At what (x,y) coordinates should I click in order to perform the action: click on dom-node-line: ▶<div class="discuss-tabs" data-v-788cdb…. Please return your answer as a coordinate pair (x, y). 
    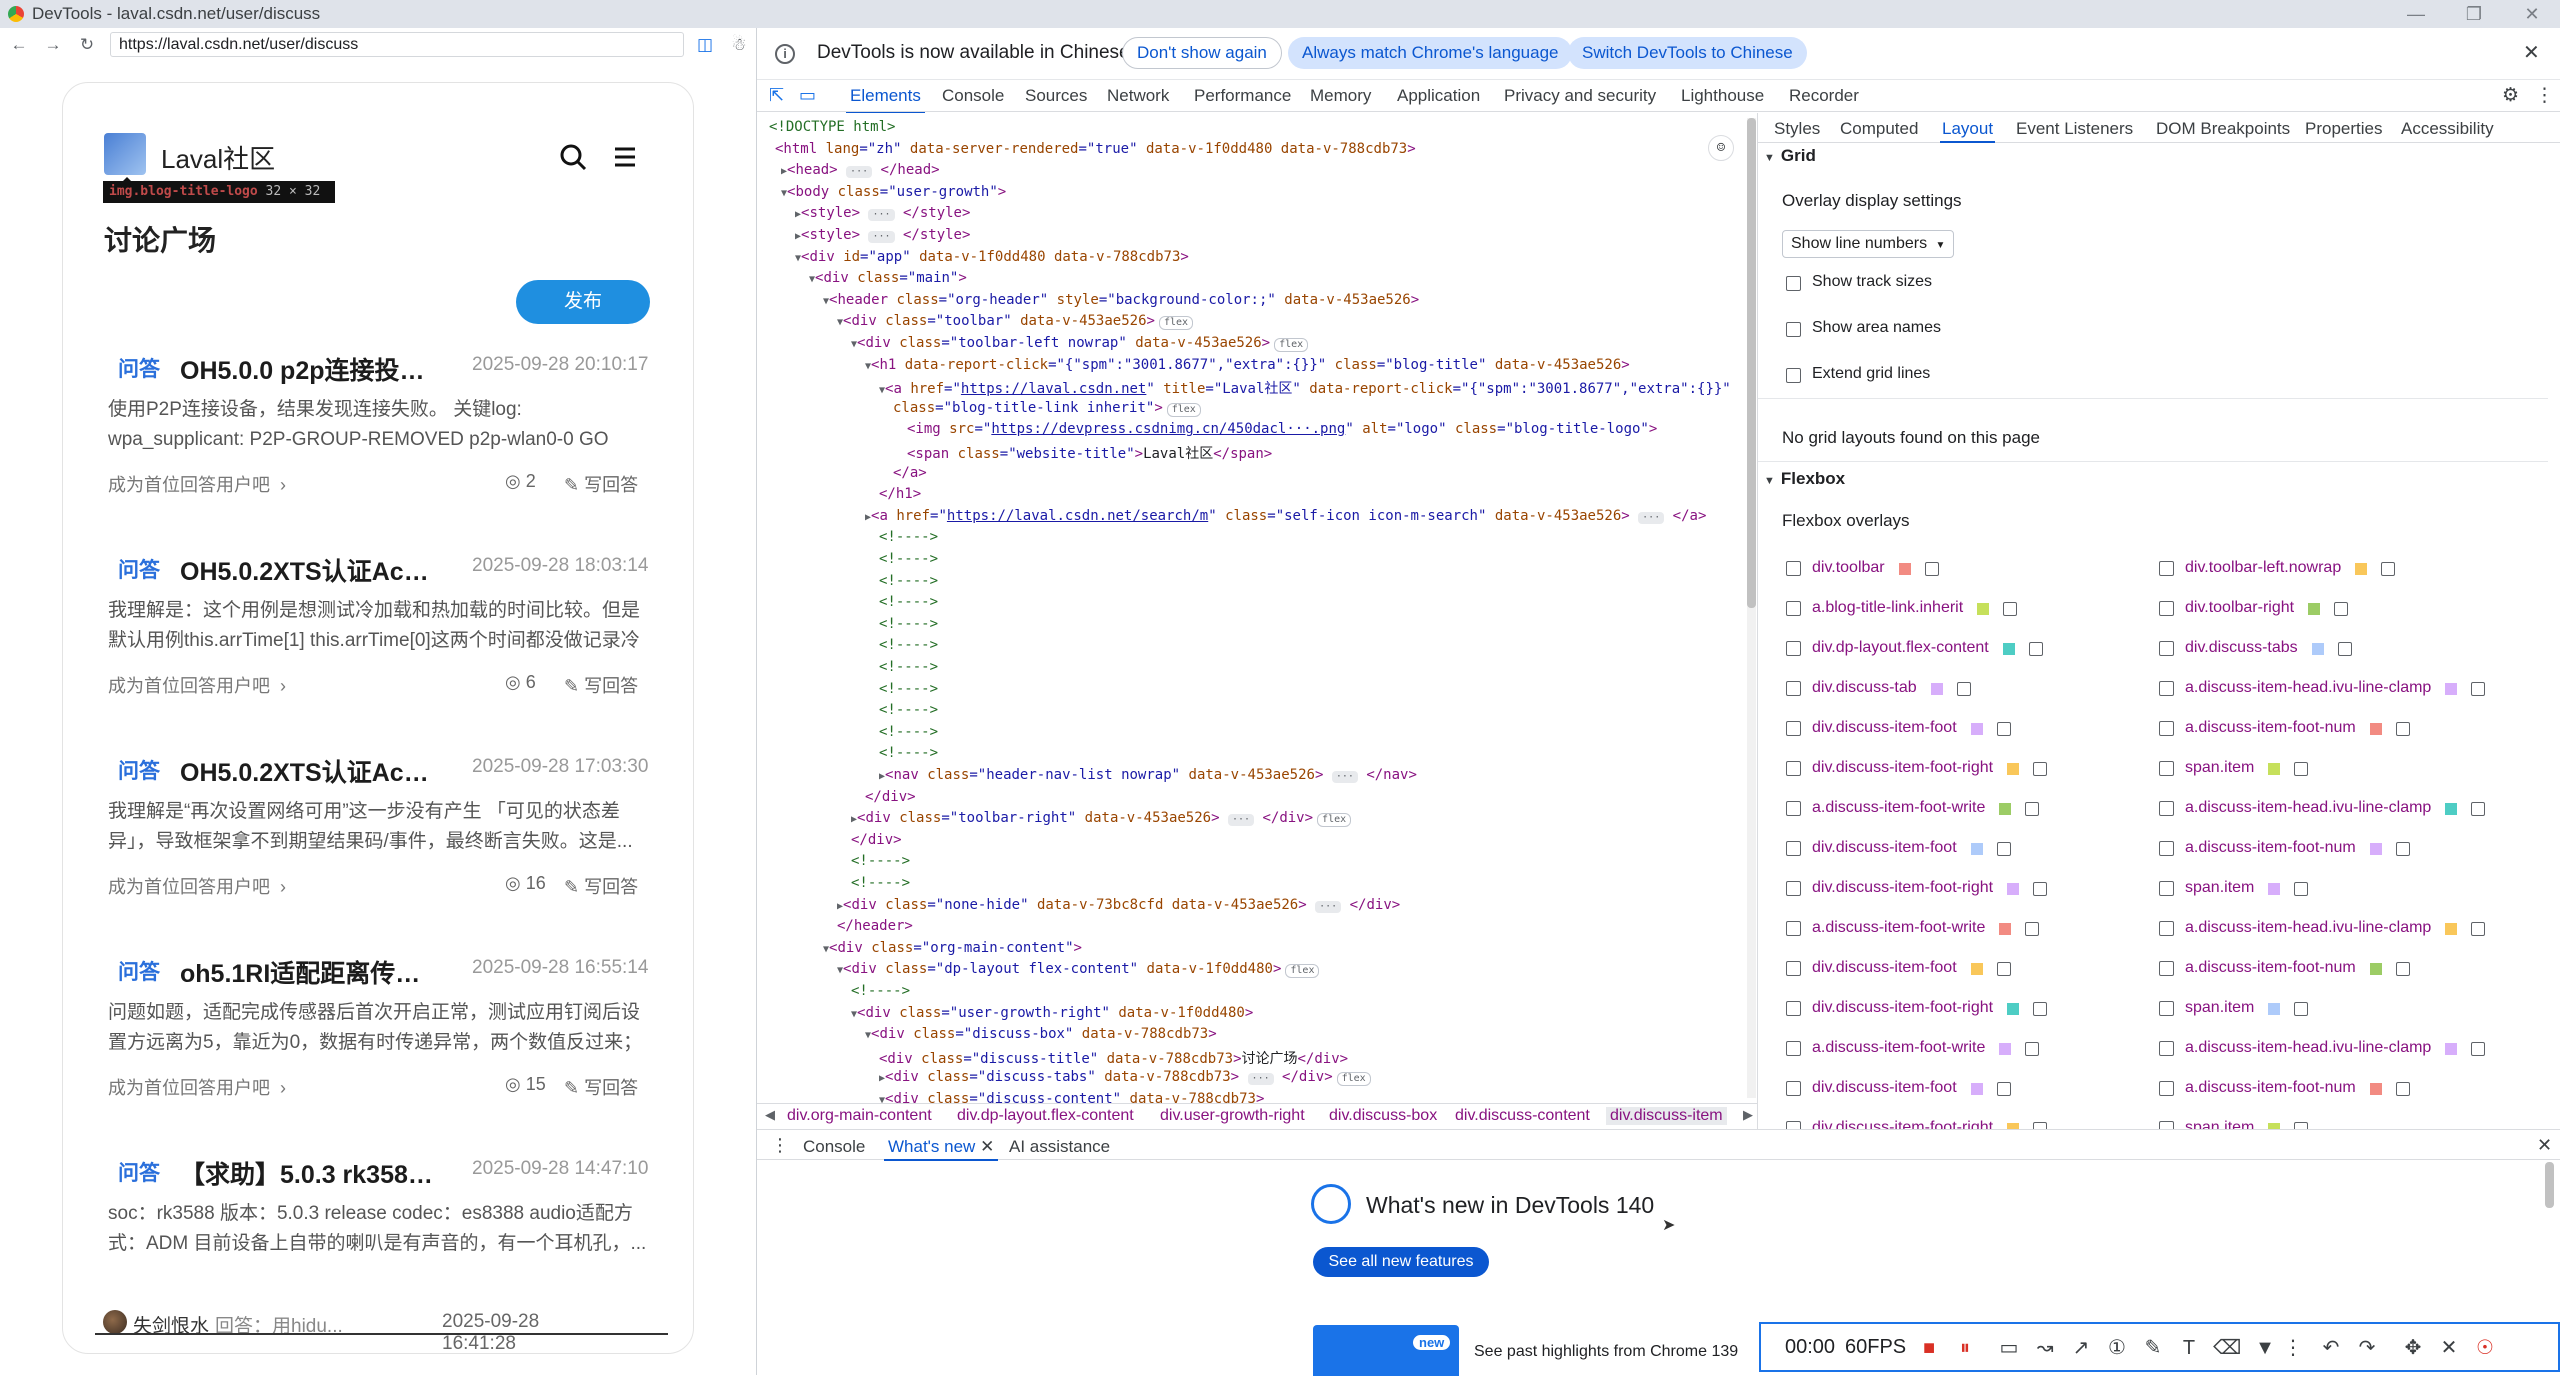
    Looking at the image, I should click on (1125, 1078).